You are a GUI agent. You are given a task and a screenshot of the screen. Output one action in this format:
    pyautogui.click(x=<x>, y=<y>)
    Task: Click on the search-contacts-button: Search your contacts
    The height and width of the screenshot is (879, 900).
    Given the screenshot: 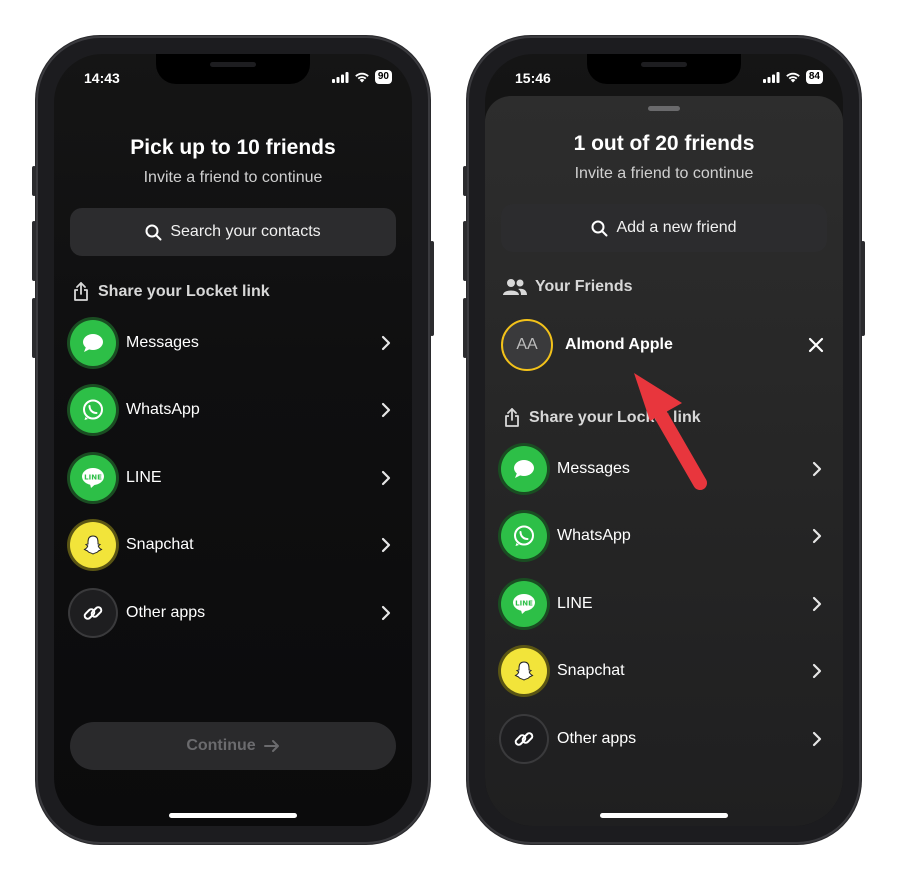 What is the action you would take?
    pyautogui.click(x=233, y=232)
    